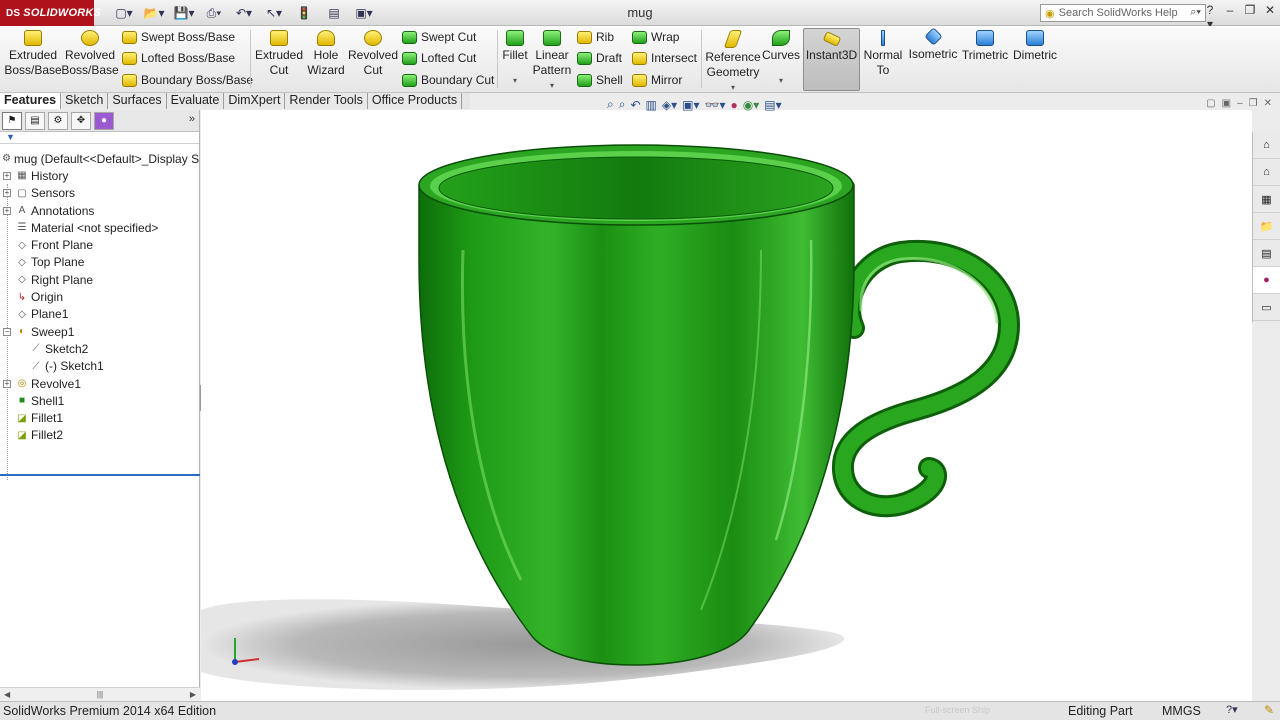  What do you see at coordinates (1266, 172) in the screenshot?
I see `home-icon: ⌂` at bounding box center [1266, 172].